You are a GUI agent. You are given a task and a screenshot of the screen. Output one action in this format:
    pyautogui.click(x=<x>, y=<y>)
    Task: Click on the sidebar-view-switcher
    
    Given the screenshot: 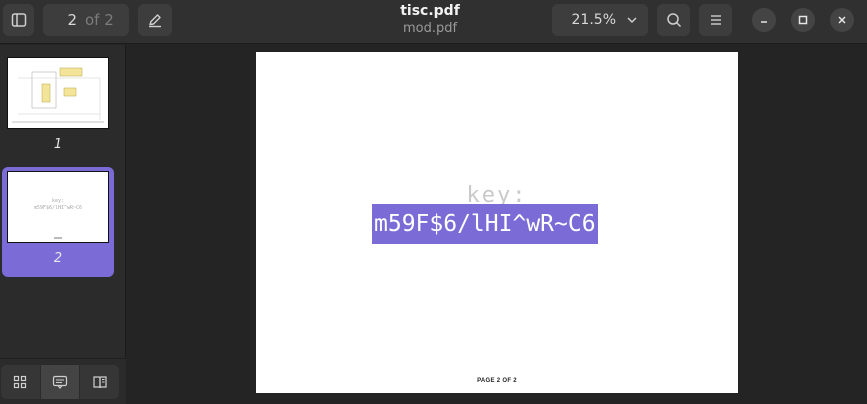 What is the action you would take?
    pyautogui.click(x=63, y=381)
    